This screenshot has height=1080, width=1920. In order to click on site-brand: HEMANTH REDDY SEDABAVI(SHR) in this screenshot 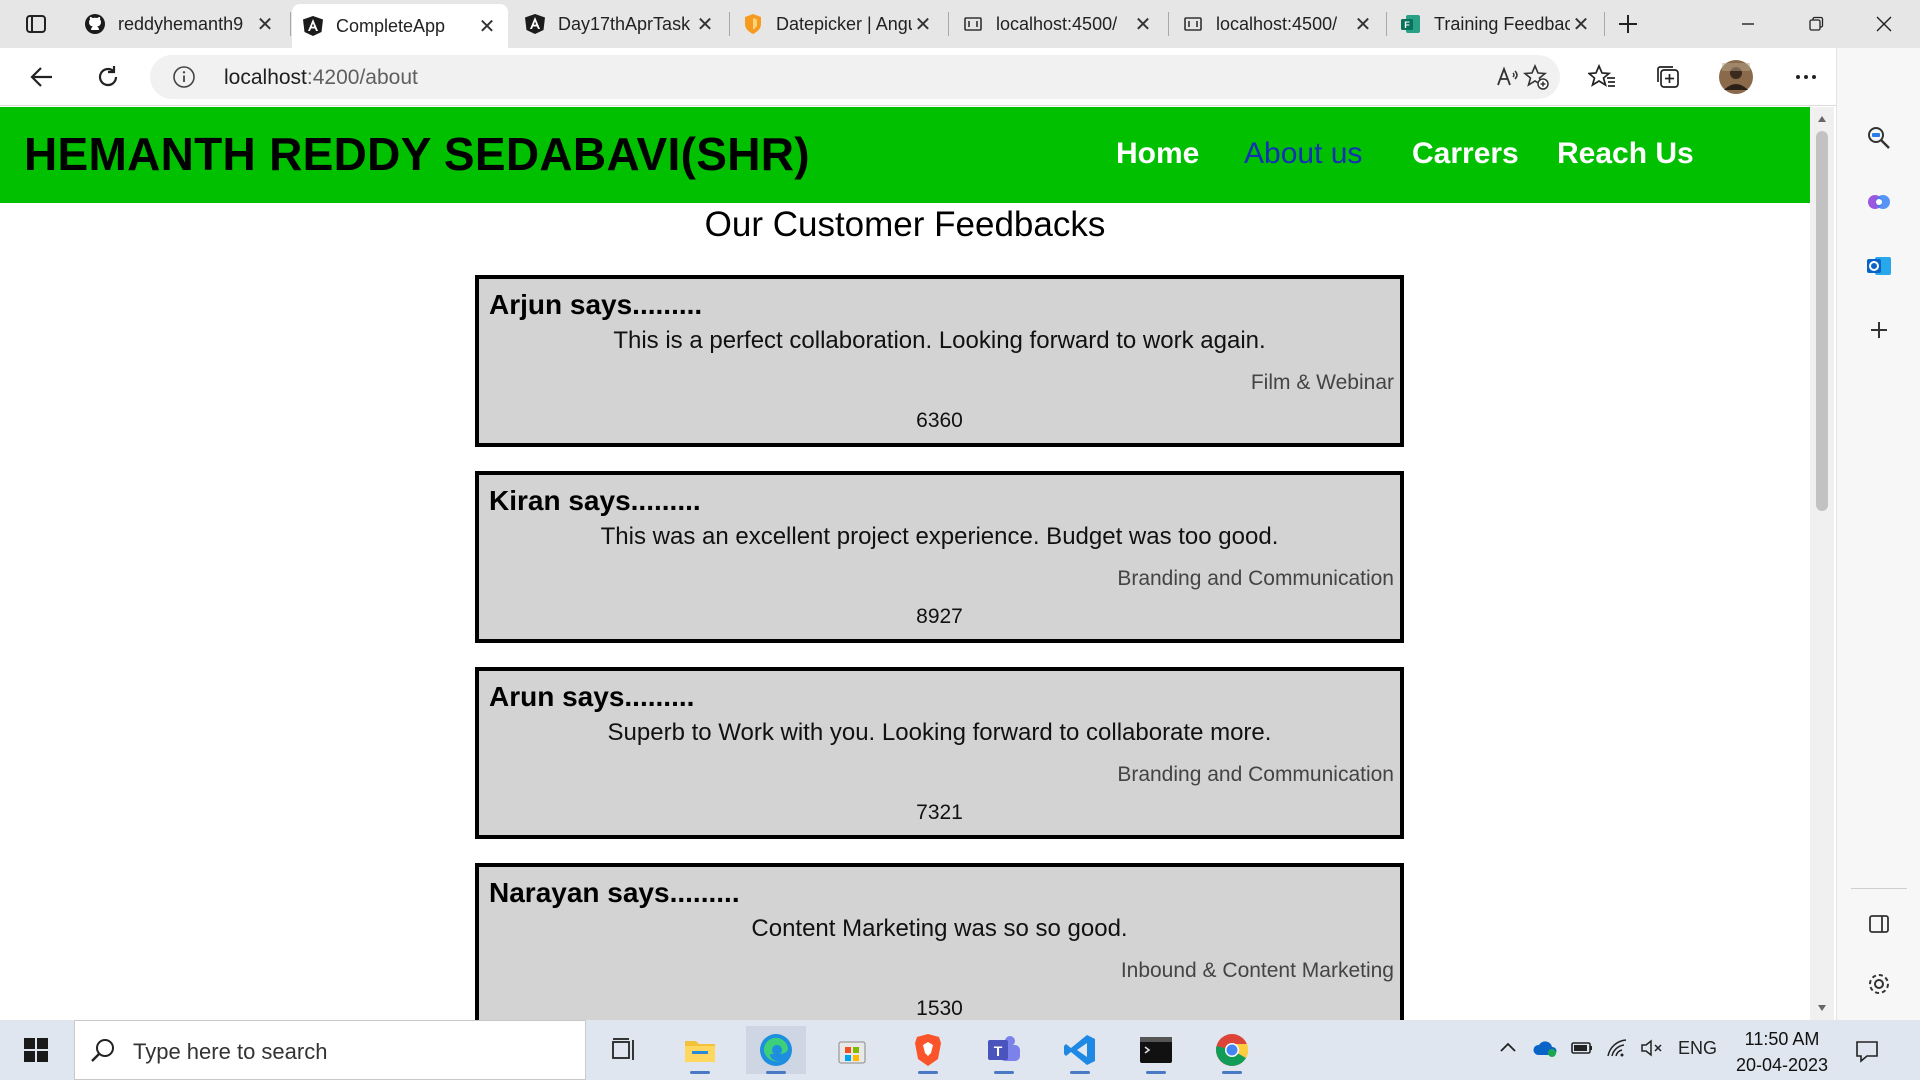, I will do `click(417, 154)`.